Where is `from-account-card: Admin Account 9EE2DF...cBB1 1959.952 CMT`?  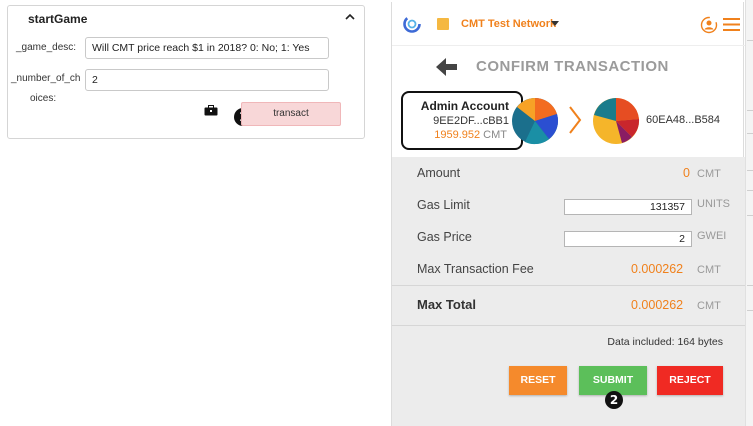 from-account-card: Admin Account 9EE2DF...cBB1 1959.952 CMT is located at coordinates (462, 120).